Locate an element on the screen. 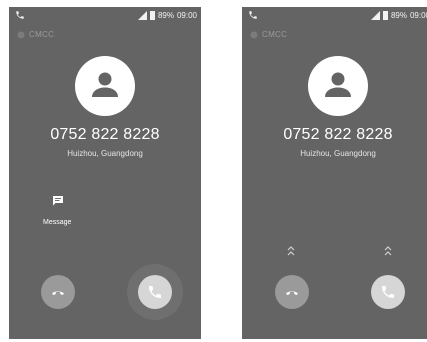  answer-swipe-up-hint is located at coordinates (388, 251).